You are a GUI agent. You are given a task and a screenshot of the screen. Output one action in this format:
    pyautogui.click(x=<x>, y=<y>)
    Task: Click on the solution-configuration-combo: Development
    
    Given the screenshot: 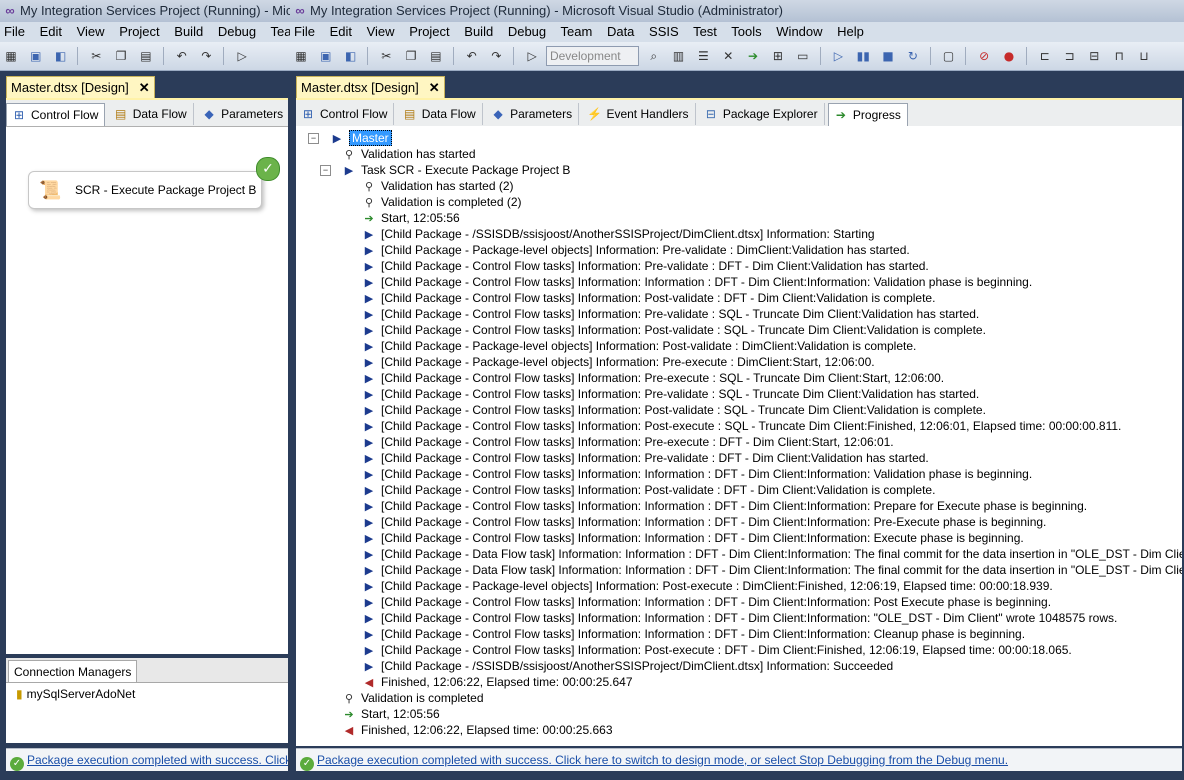 What is the action you would take?
    pyautogui.click(x=592, y=56)
    